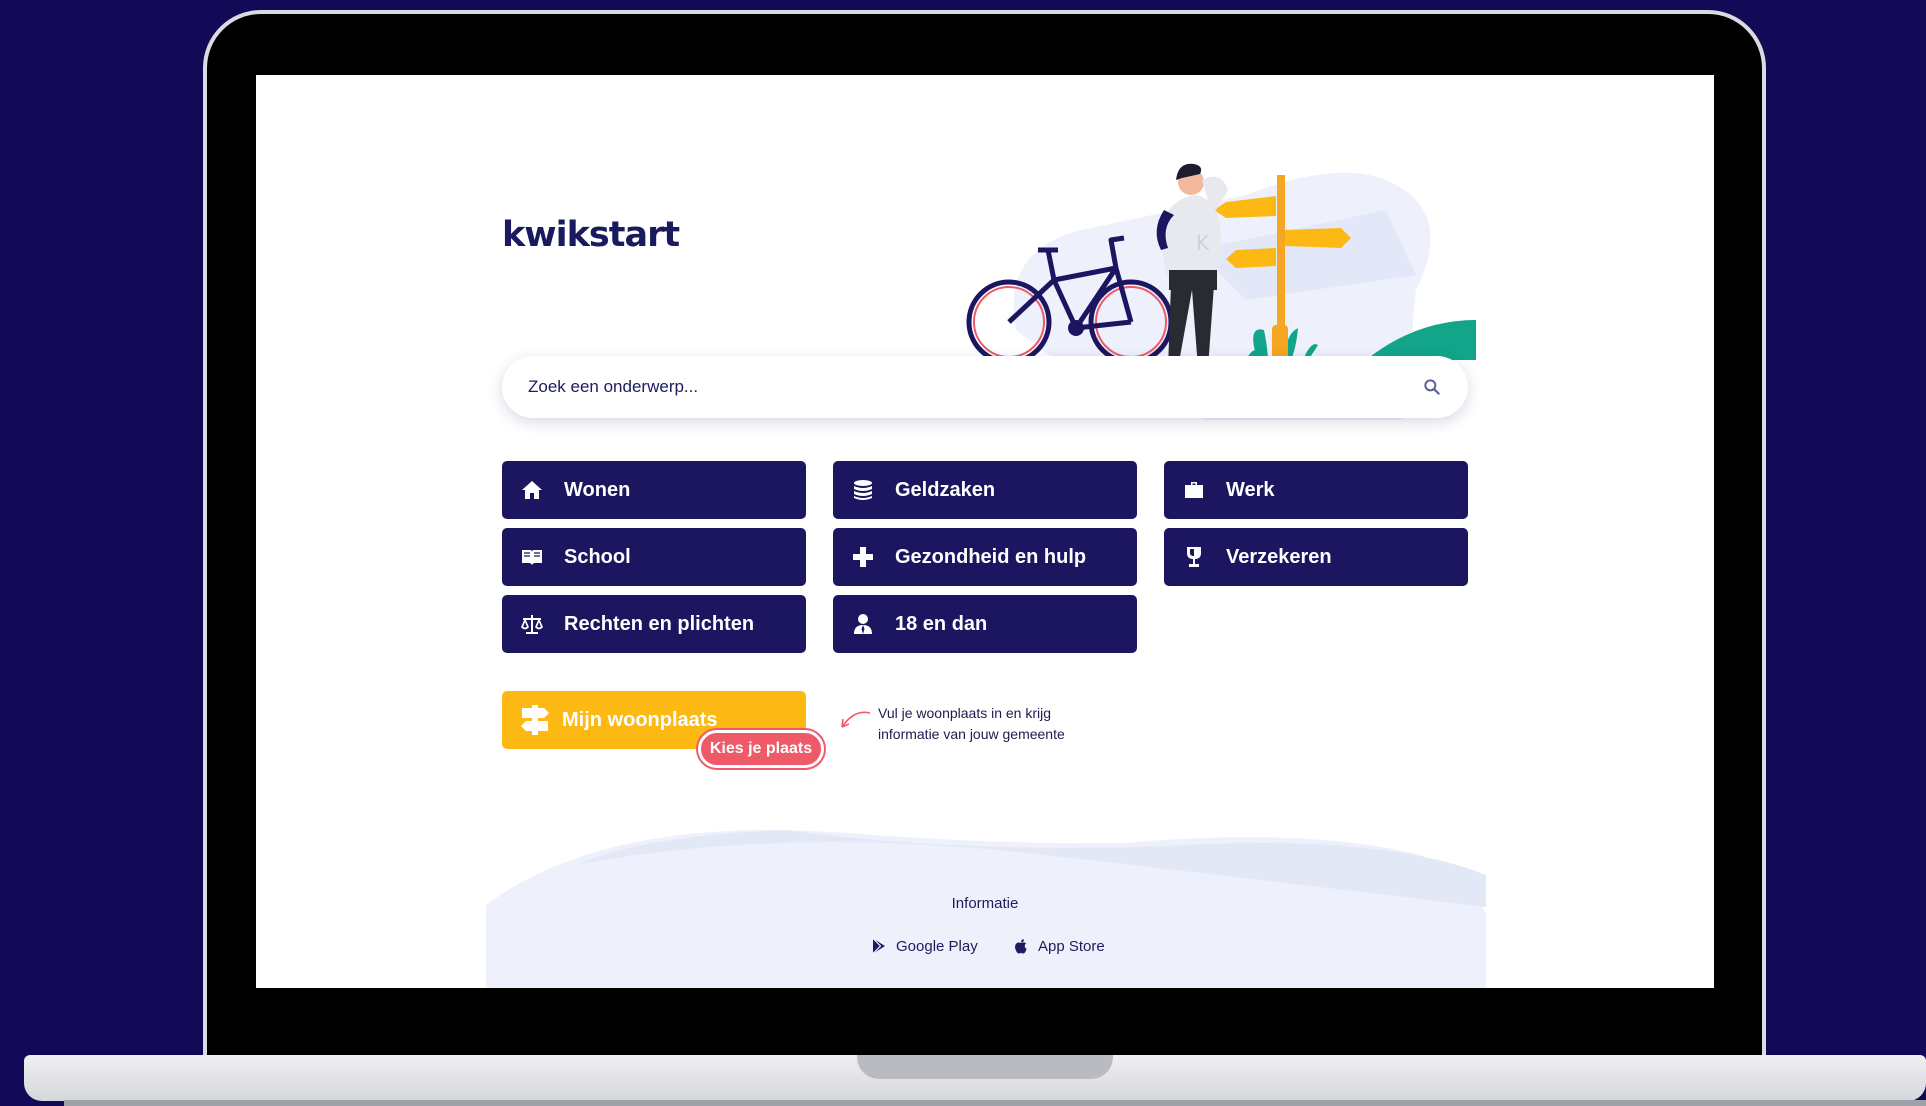 The width and height of the screenshot is (1926, 1106). I want to click on category-button-18-en-dan: 18 en dan, so click(985, 624).